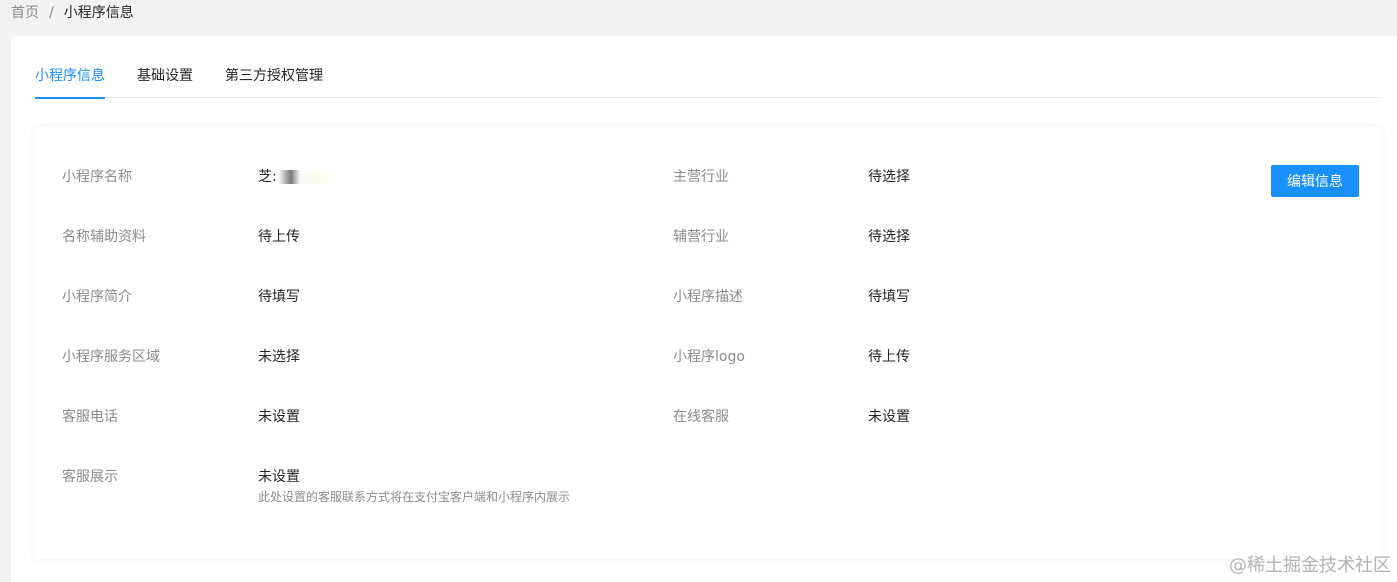 The height and width of the screenshot is (582, 1397). Describe the element at coordinates (90, 417) in the screenshot. I see `phone-label: 客服电话` at that location.